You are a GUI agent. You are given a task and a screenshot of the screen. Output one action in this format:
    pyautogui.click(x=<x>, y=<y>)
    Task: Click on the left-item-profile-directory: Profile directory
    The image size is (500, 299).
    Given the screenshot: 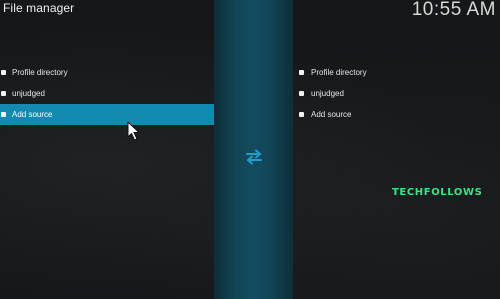 What is the action you would take?
    pyautogui.click(x=107, y=72)
    